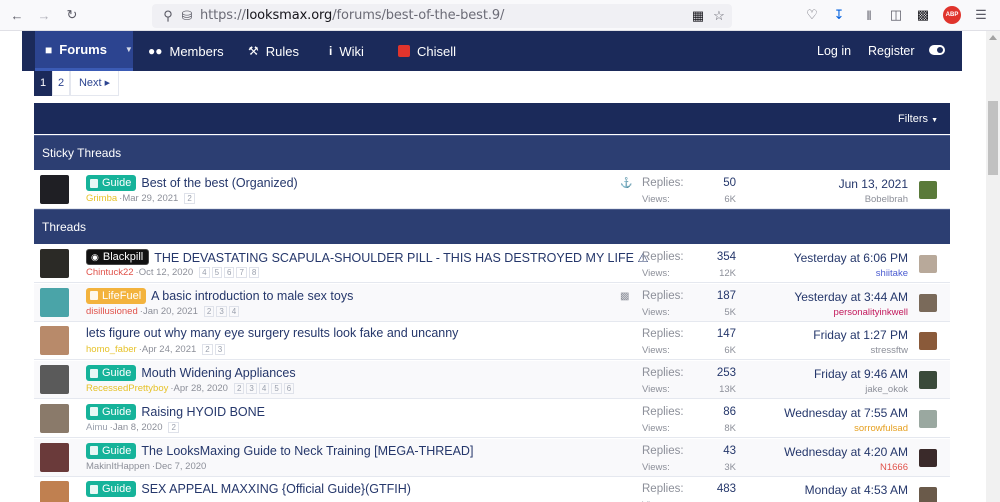 The height and width of the screenshot is (502, 1000). I want to click on thread-start-date: Mar 29, 2021, so click(150, 198).